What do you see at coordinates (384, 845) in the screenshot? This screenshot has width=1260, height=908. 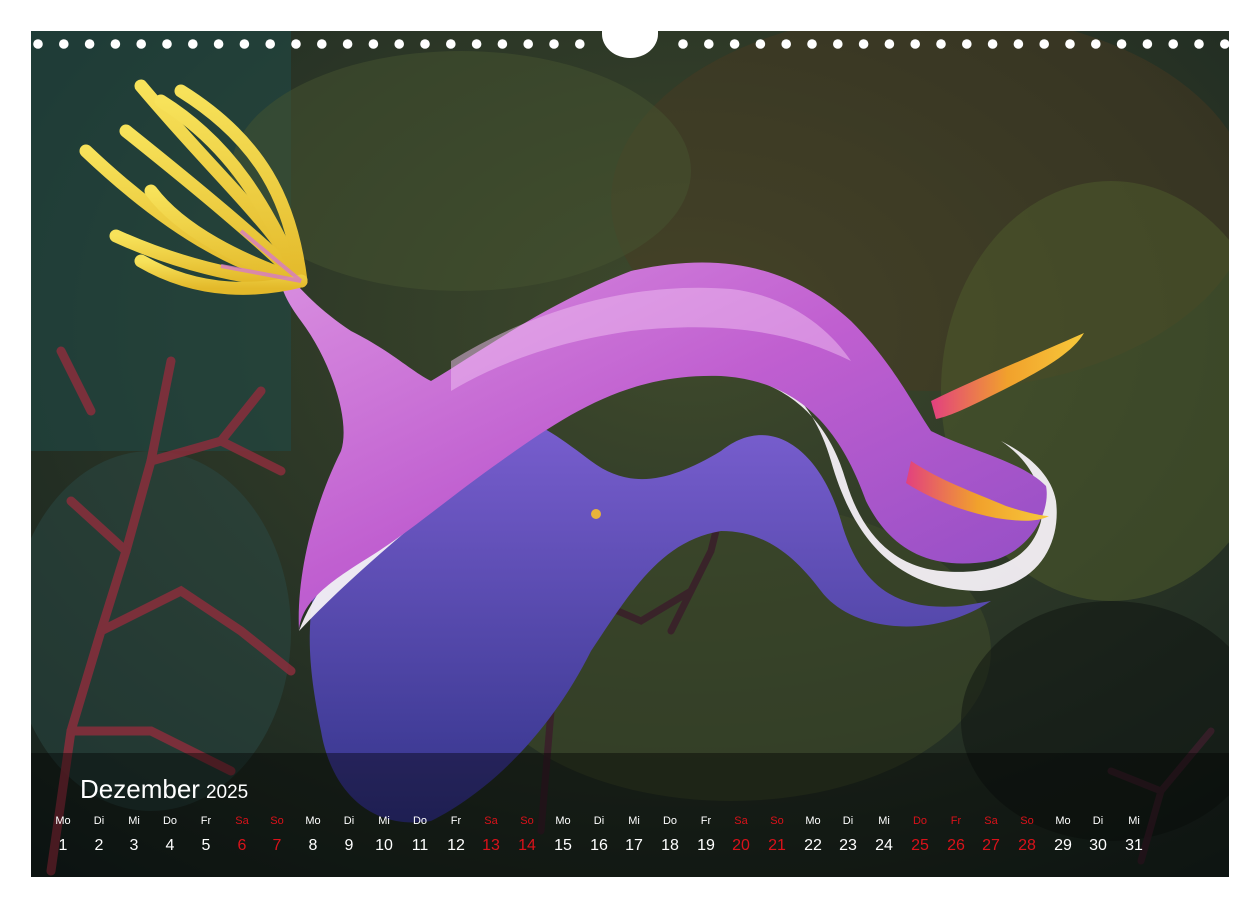 I see `day-number: 10` at bounding box center [384, 845].